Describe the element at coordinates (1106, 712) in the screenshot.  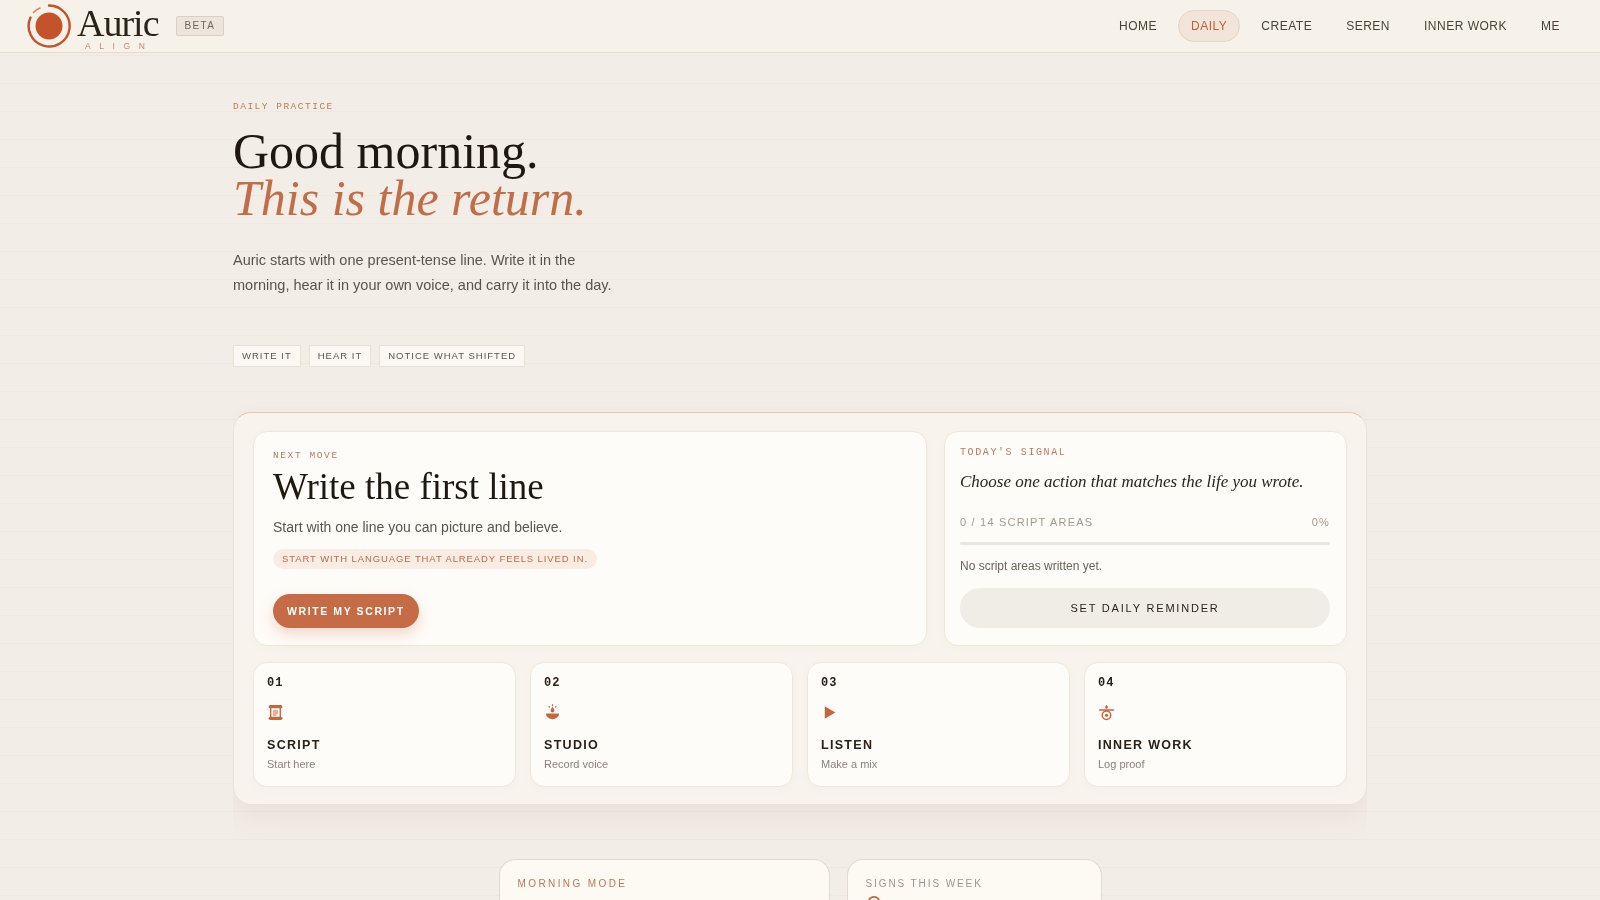
I see `flame-ring-icon` at that location.